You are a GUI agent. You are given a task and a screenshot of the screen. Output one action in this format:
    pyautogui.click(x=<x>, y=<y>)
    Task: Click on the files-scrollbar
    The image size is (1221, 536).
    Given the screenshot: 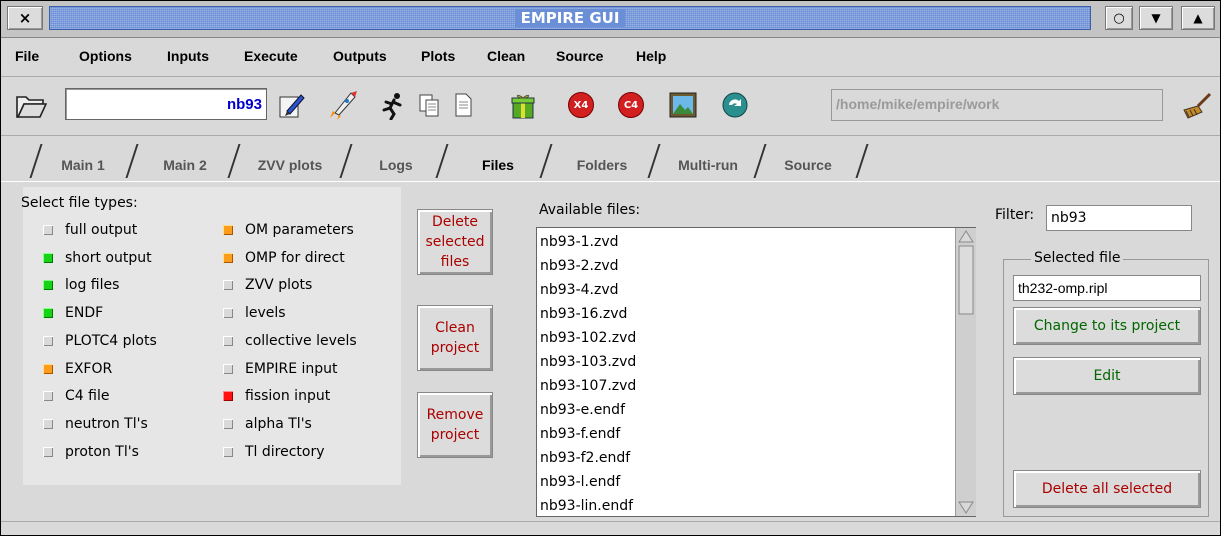 What is the action you would take?
    pyautogui.click(x=965, y=372)
    